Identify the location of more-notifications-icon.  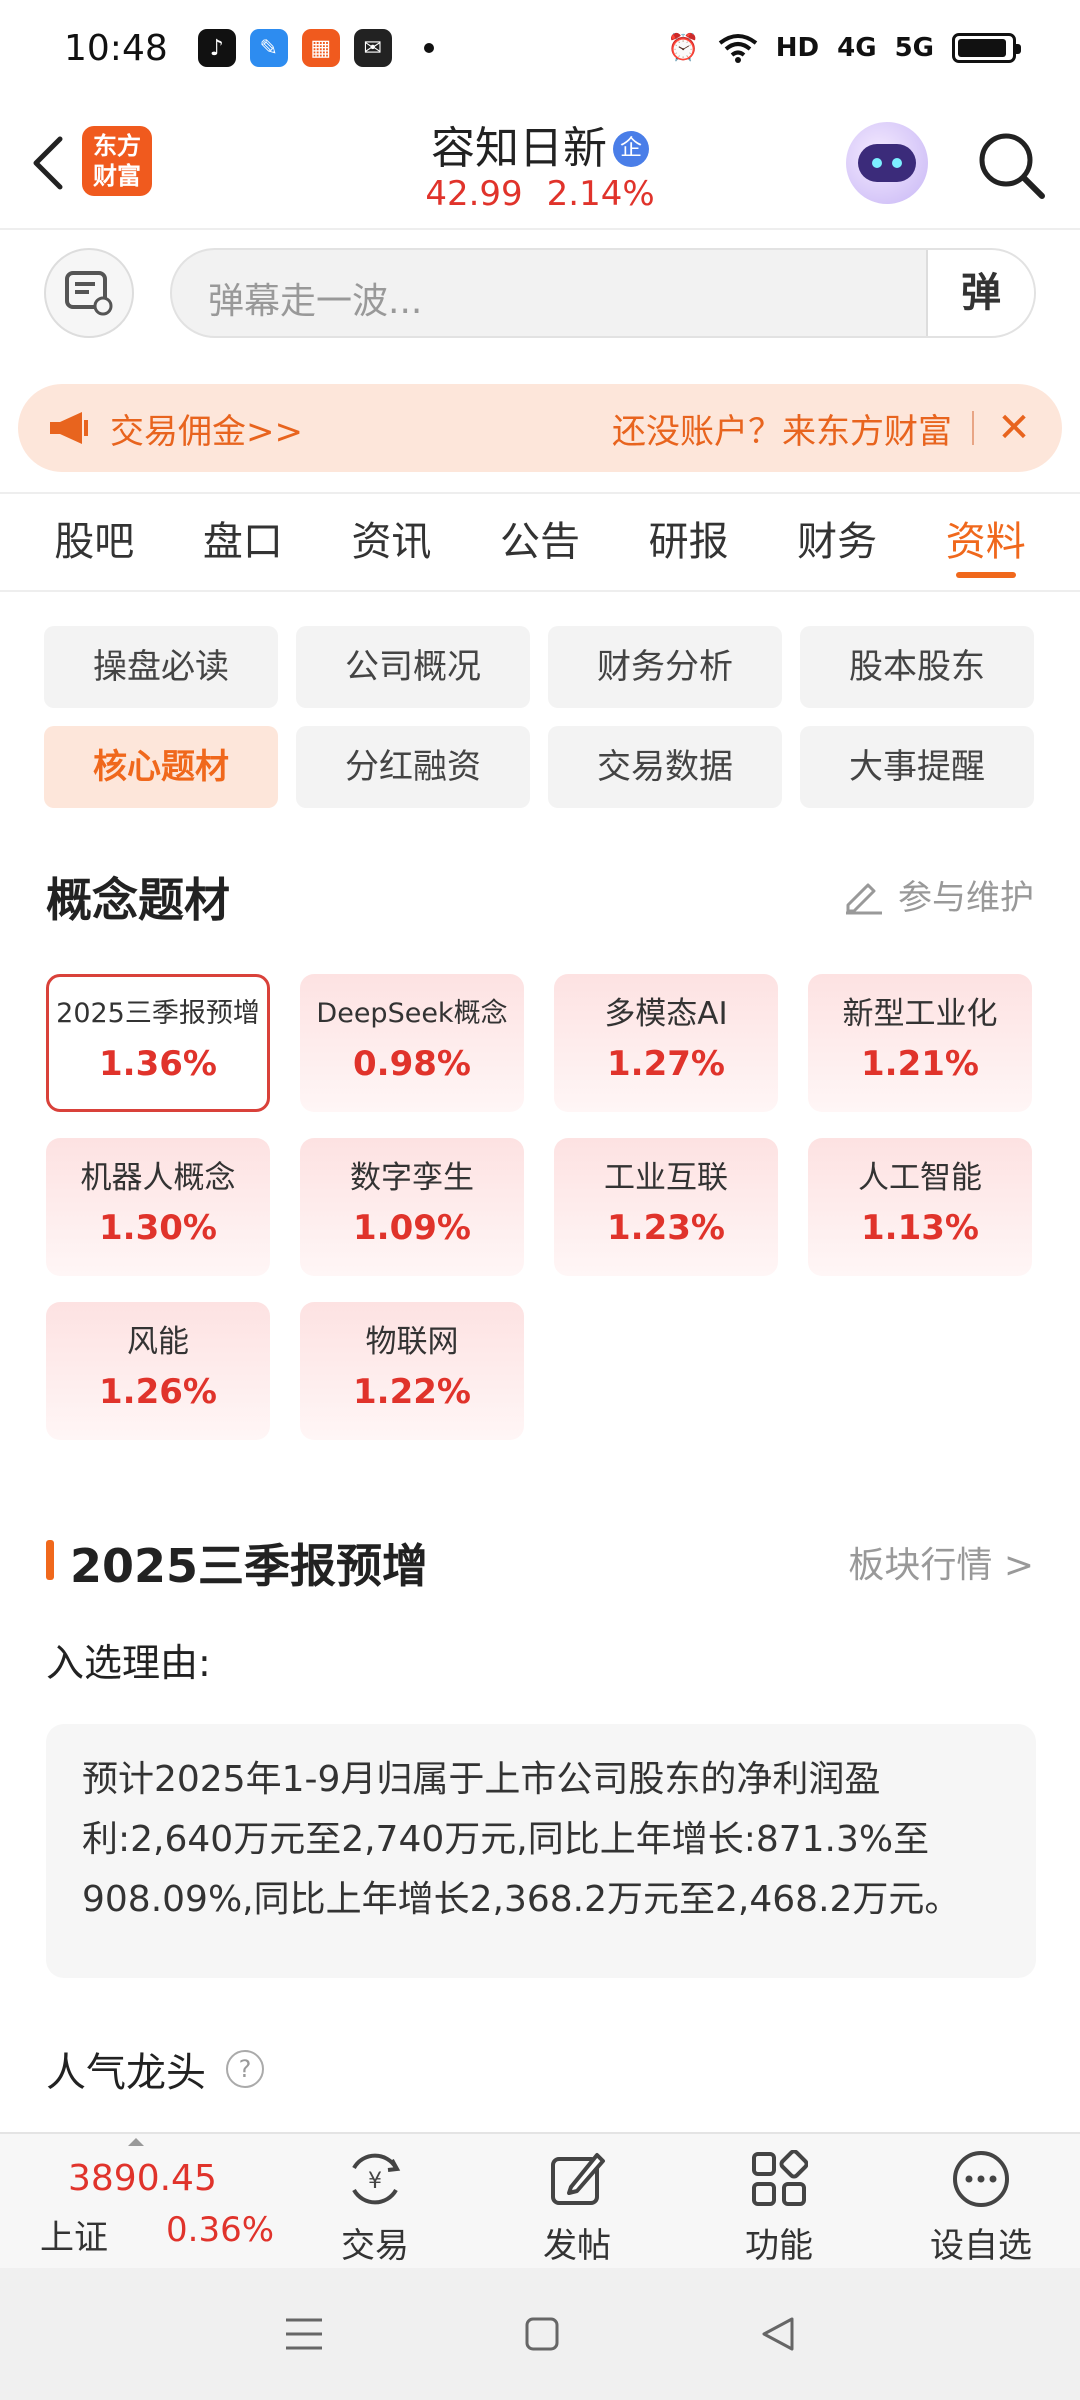
(428, 48).